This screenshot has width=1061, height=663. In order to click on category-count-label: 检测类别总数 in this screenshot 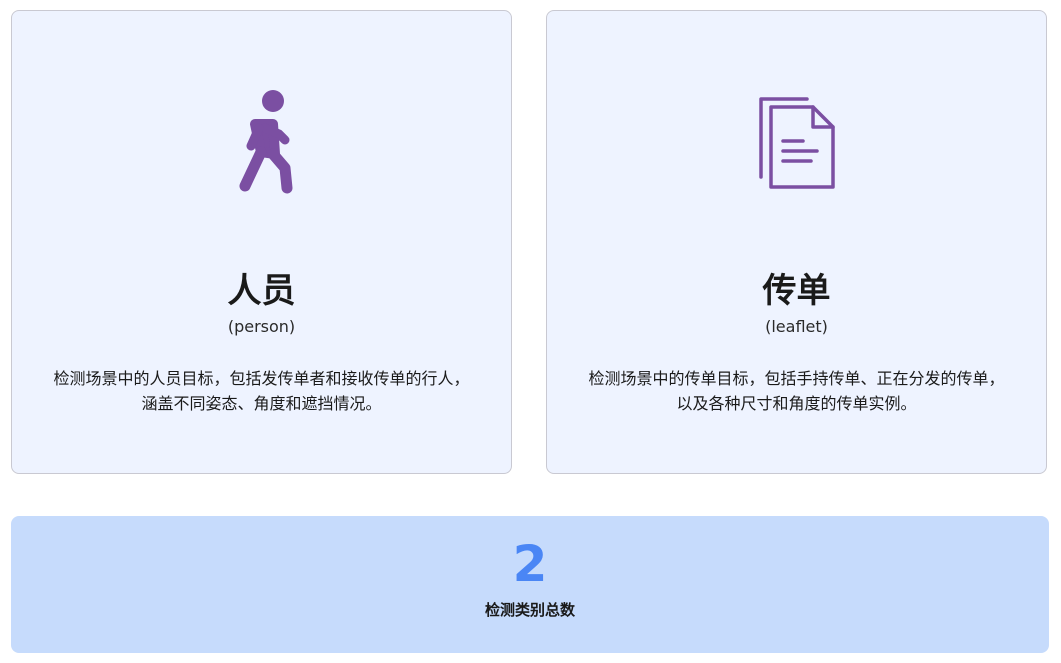, I will do `click(529, 610)`.